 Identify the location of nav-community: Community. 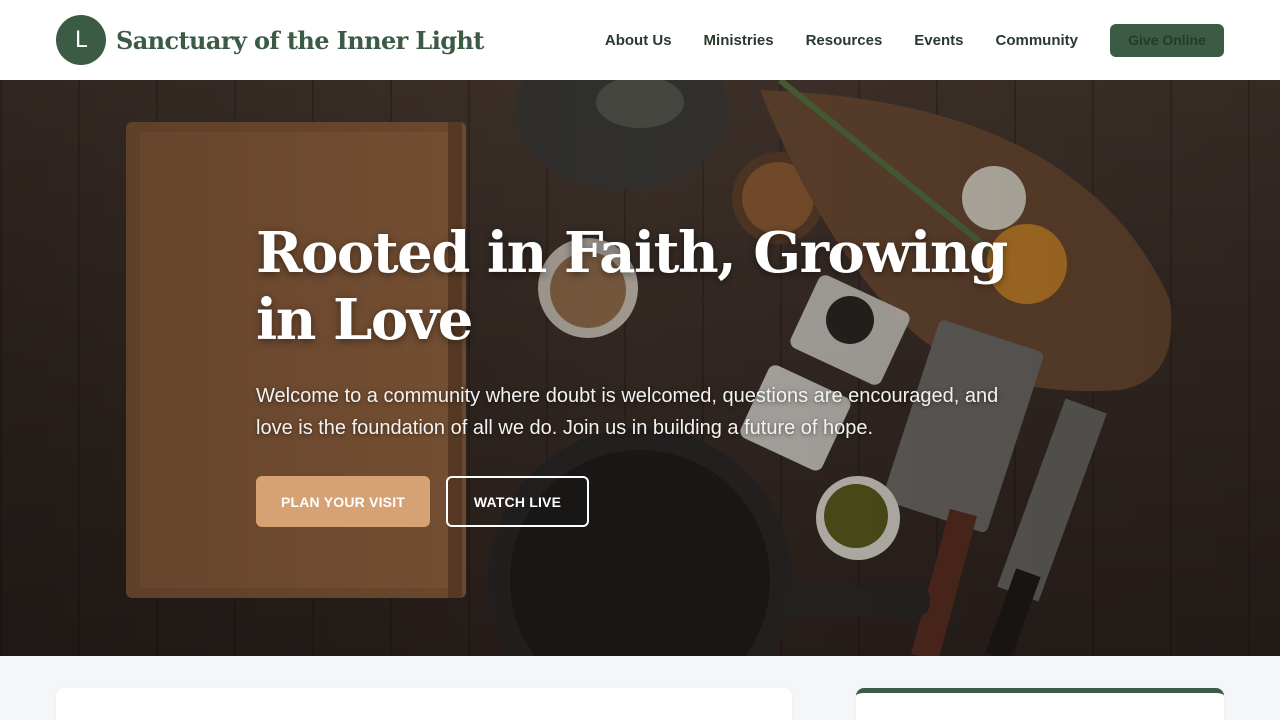
(1037, 40).